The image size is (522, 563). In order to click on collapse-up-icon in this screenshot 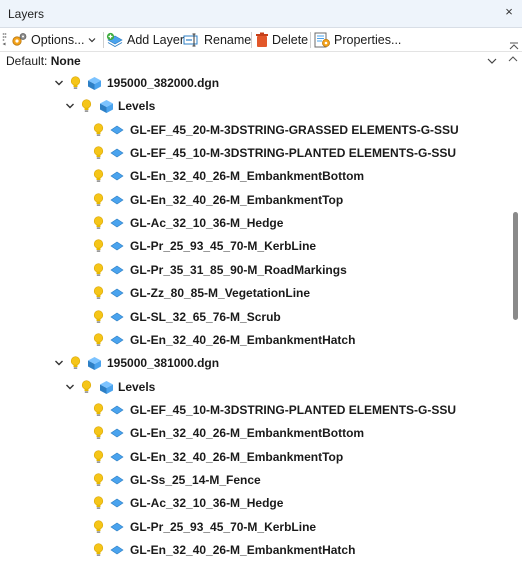, I will do `click(514, 46)`.